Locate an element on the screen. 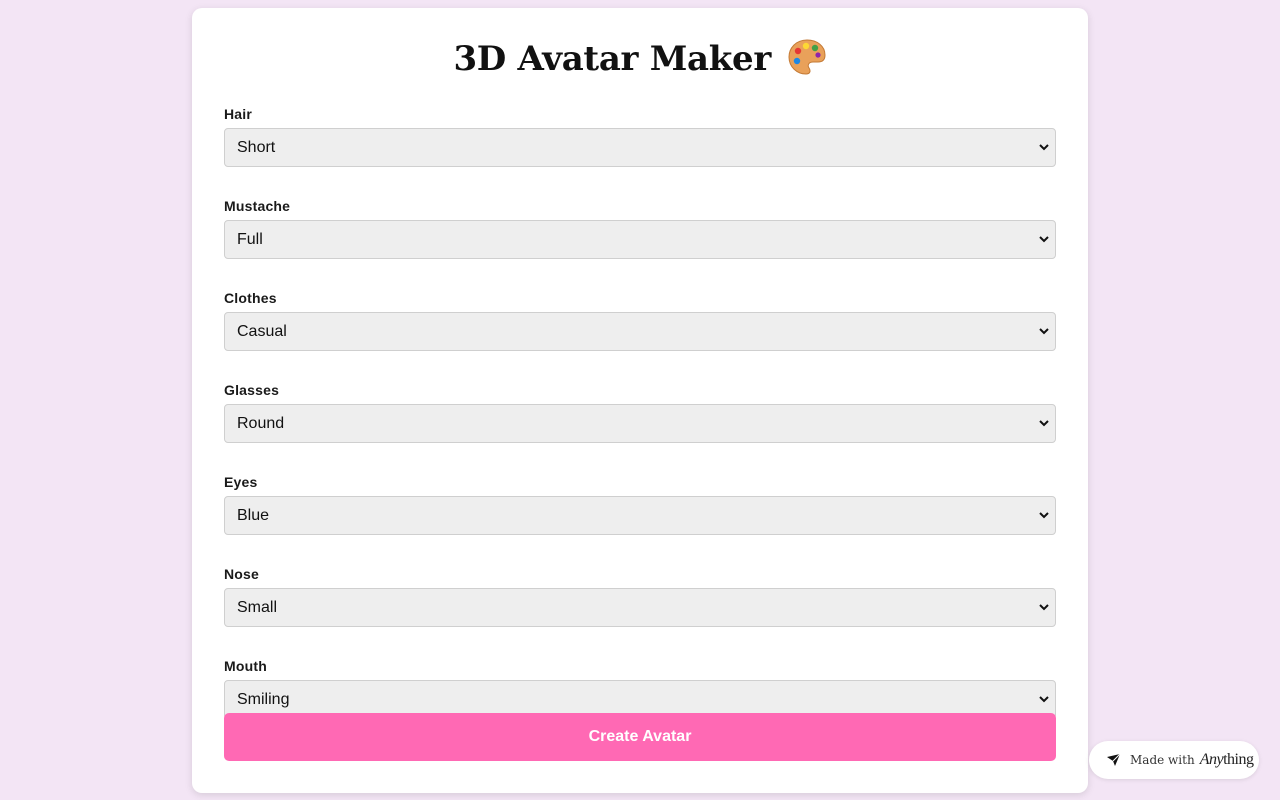 This screenshot has height=800, width=1280. eyes-select-wrap: Blue is located at coordinates (640, 515).